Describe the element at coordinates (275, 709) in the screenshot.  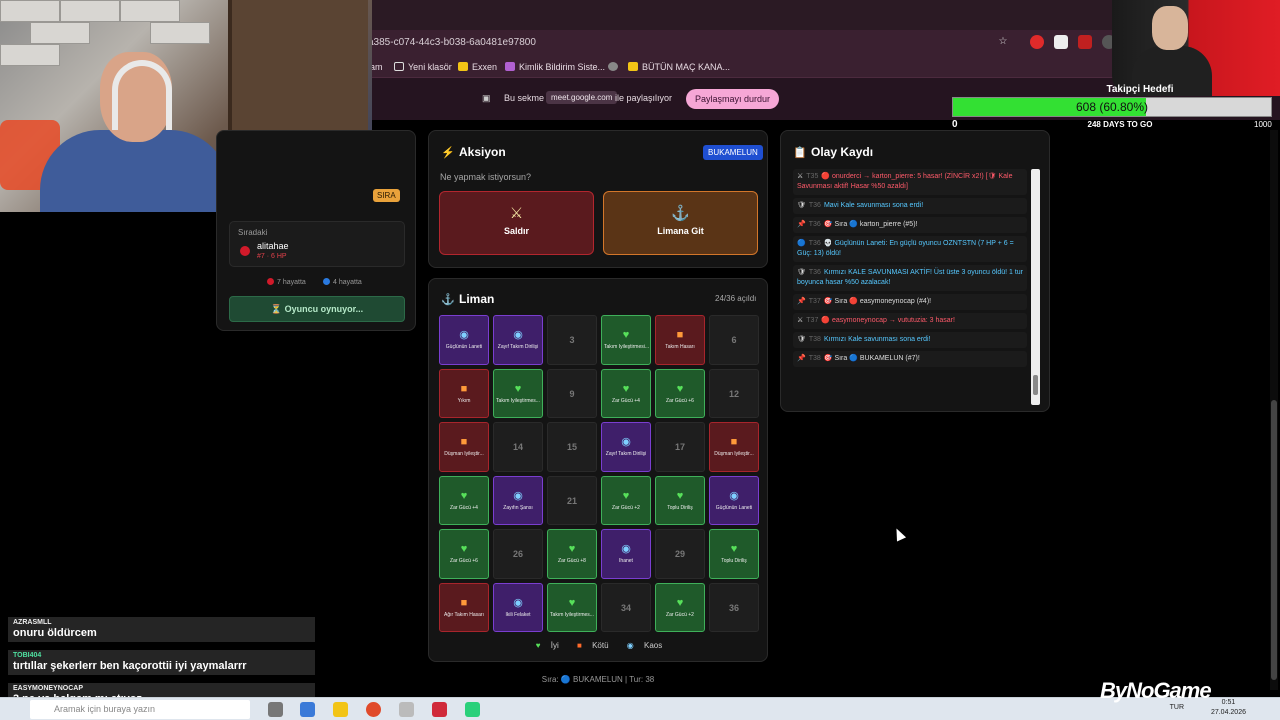
I see `task-view-icon` at that location.